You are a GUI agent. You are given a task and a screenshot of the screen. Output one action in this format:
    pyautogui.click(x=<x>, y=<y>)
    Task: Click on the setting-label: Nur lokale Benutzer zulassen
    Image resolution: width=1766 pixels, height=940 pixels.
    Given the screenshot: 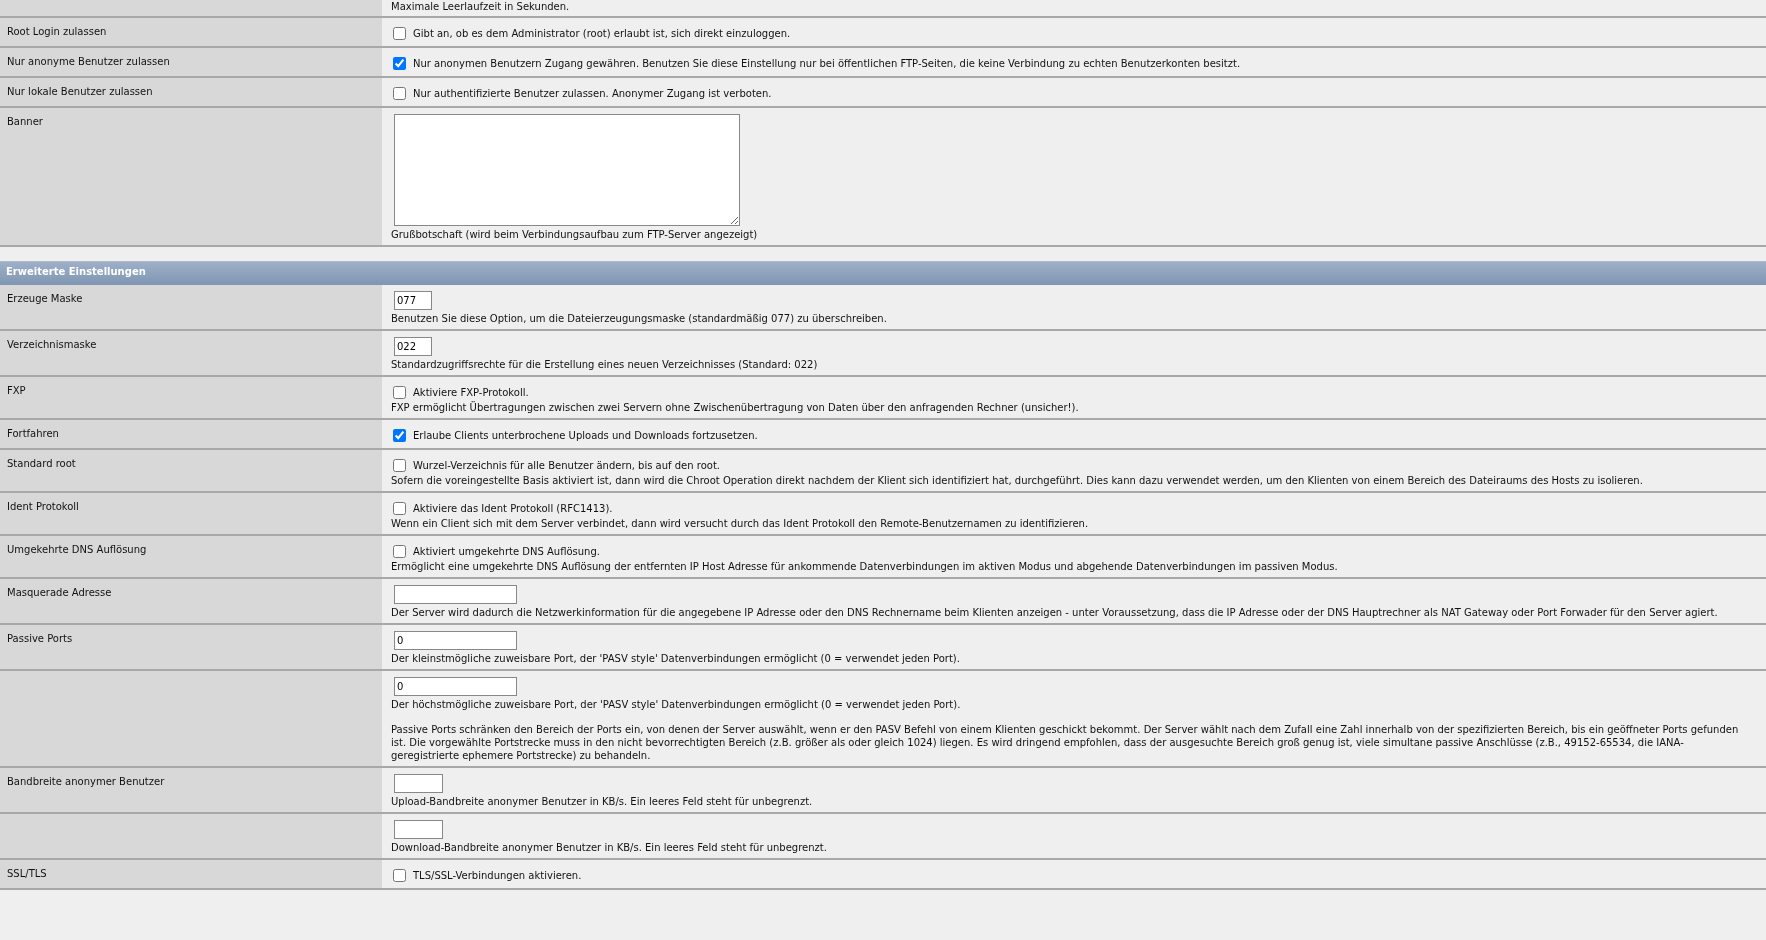 What is the action you would take?
    pyautogui.click(x=191, y=92)
    